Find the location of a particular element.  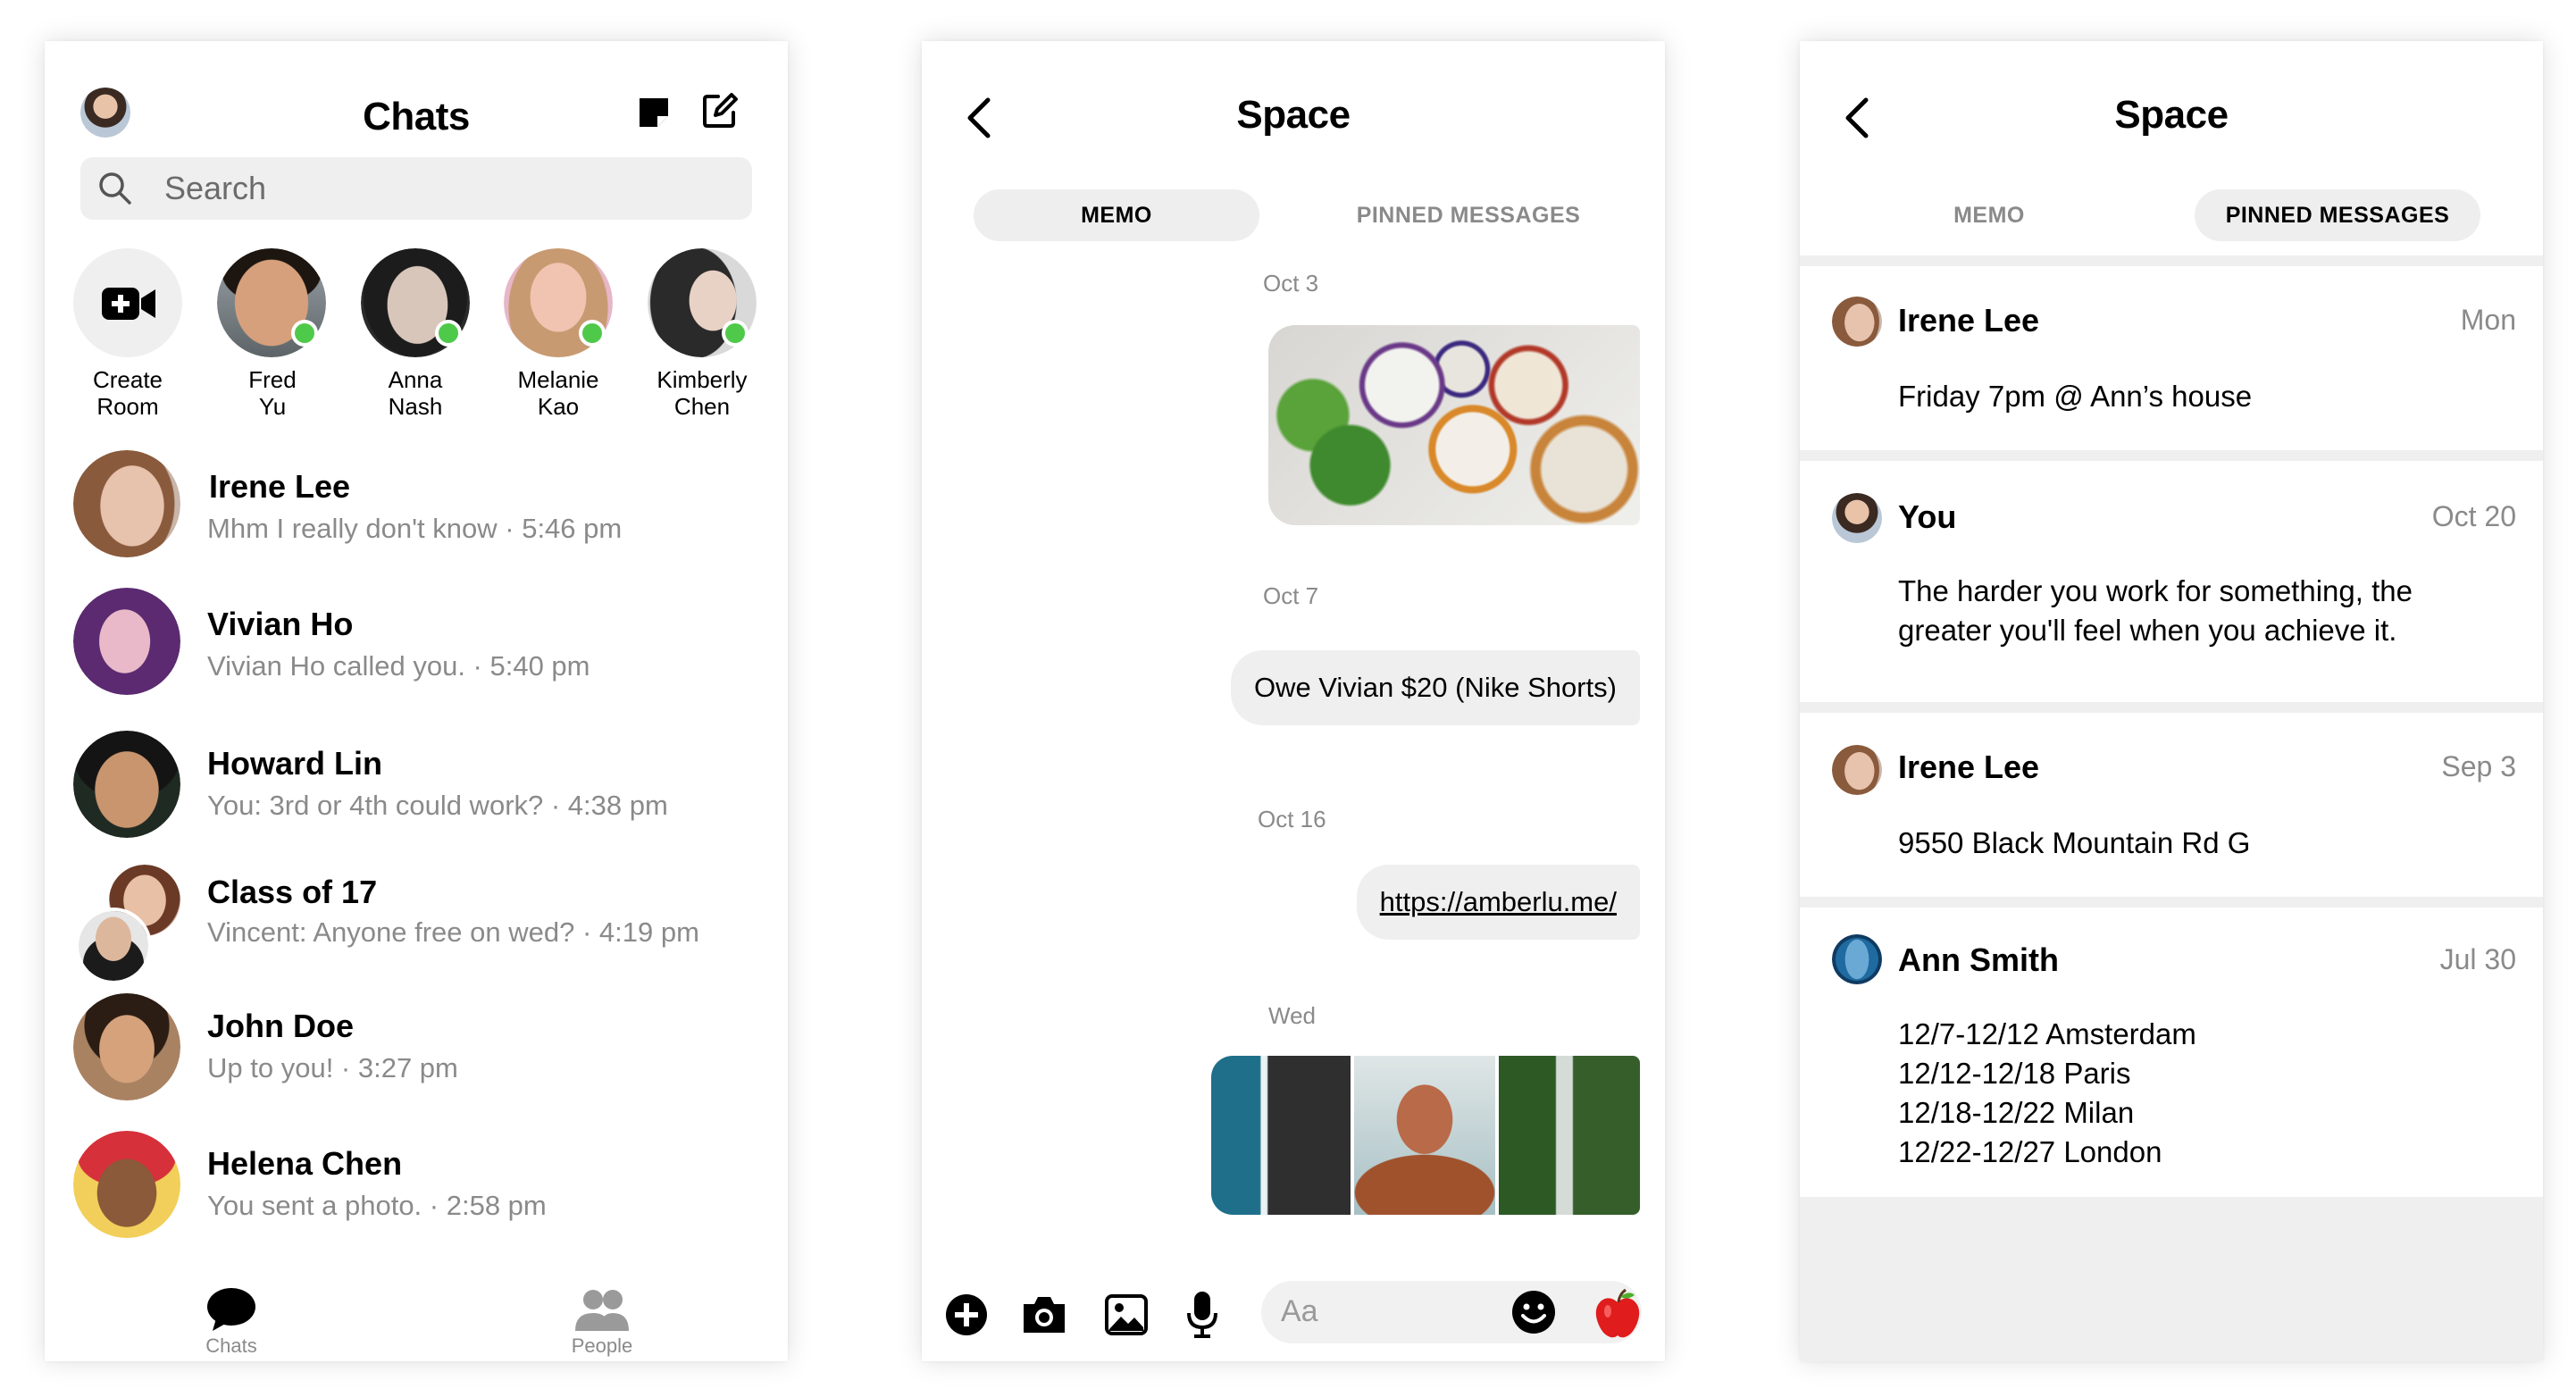

ocean-photo is located at coordinates (1281, 1136).